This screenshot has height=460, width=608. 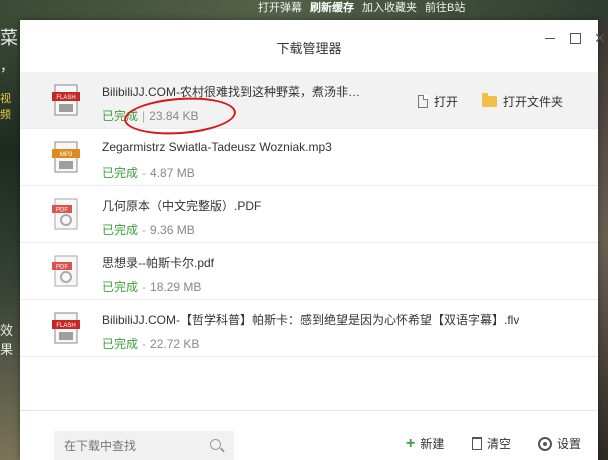 What do you see at coordinates (144, 445) in the screenshot?
I see `search-input` at bounding box center [144, 445].